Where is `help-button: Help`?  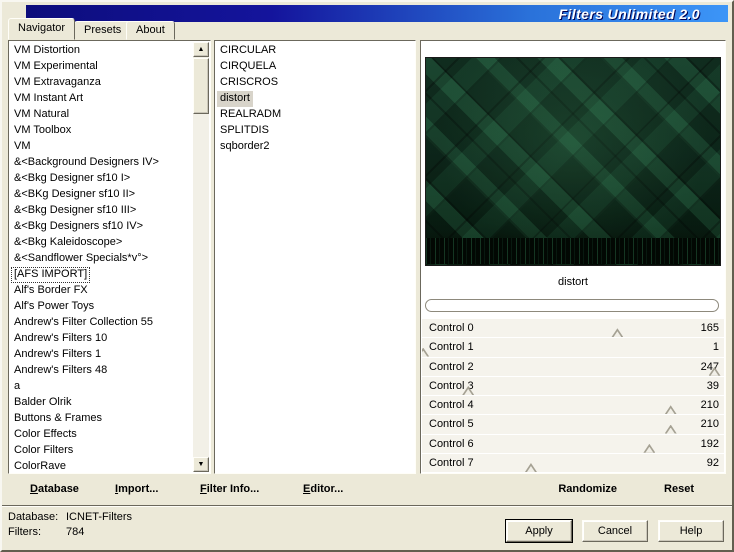
help-button: Help is located at coordinates (691, 531).